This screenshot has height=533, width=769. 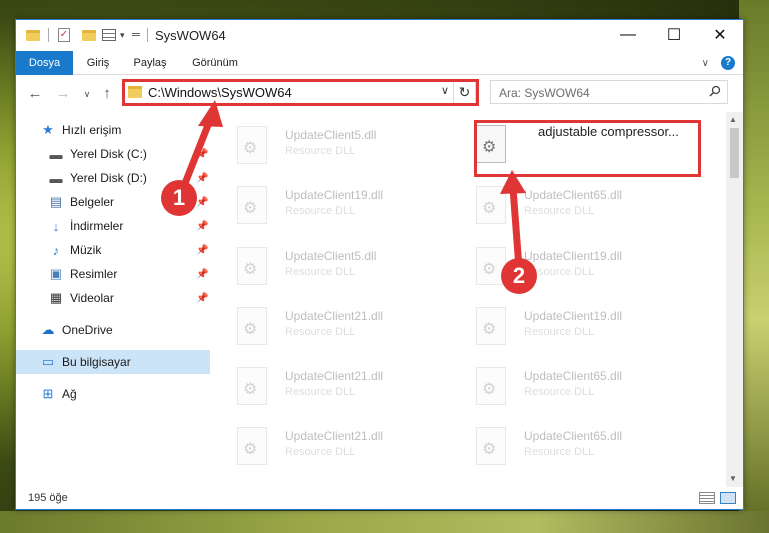 I want to click on sidebar-item-pictures: ▣ Resimler 📌, so click(x=113, y=274).